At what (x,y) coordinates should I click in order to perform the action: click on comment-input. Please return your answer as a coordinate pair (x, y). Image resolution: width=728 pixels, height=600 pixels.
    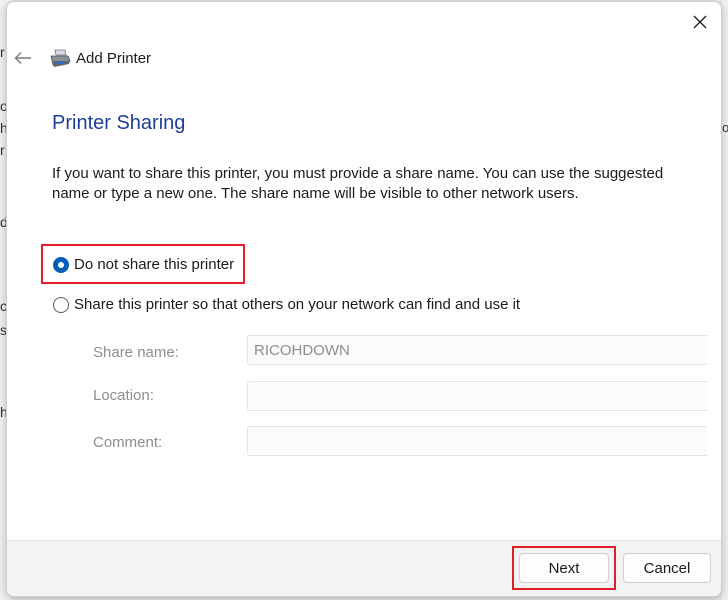
    Looking at the image, I should click on (477, 441).